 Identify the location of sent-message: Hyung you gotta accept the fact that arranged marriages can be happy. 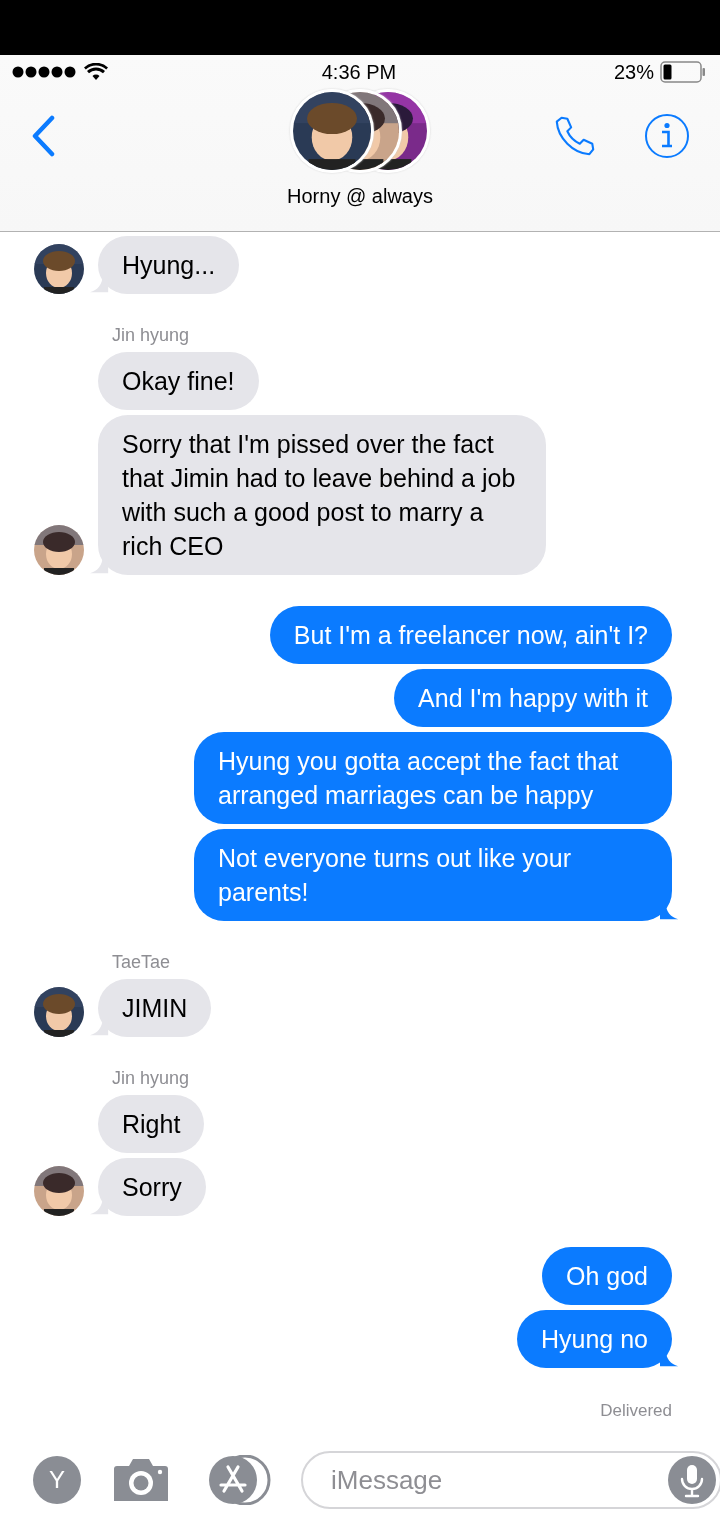
(433, 778).